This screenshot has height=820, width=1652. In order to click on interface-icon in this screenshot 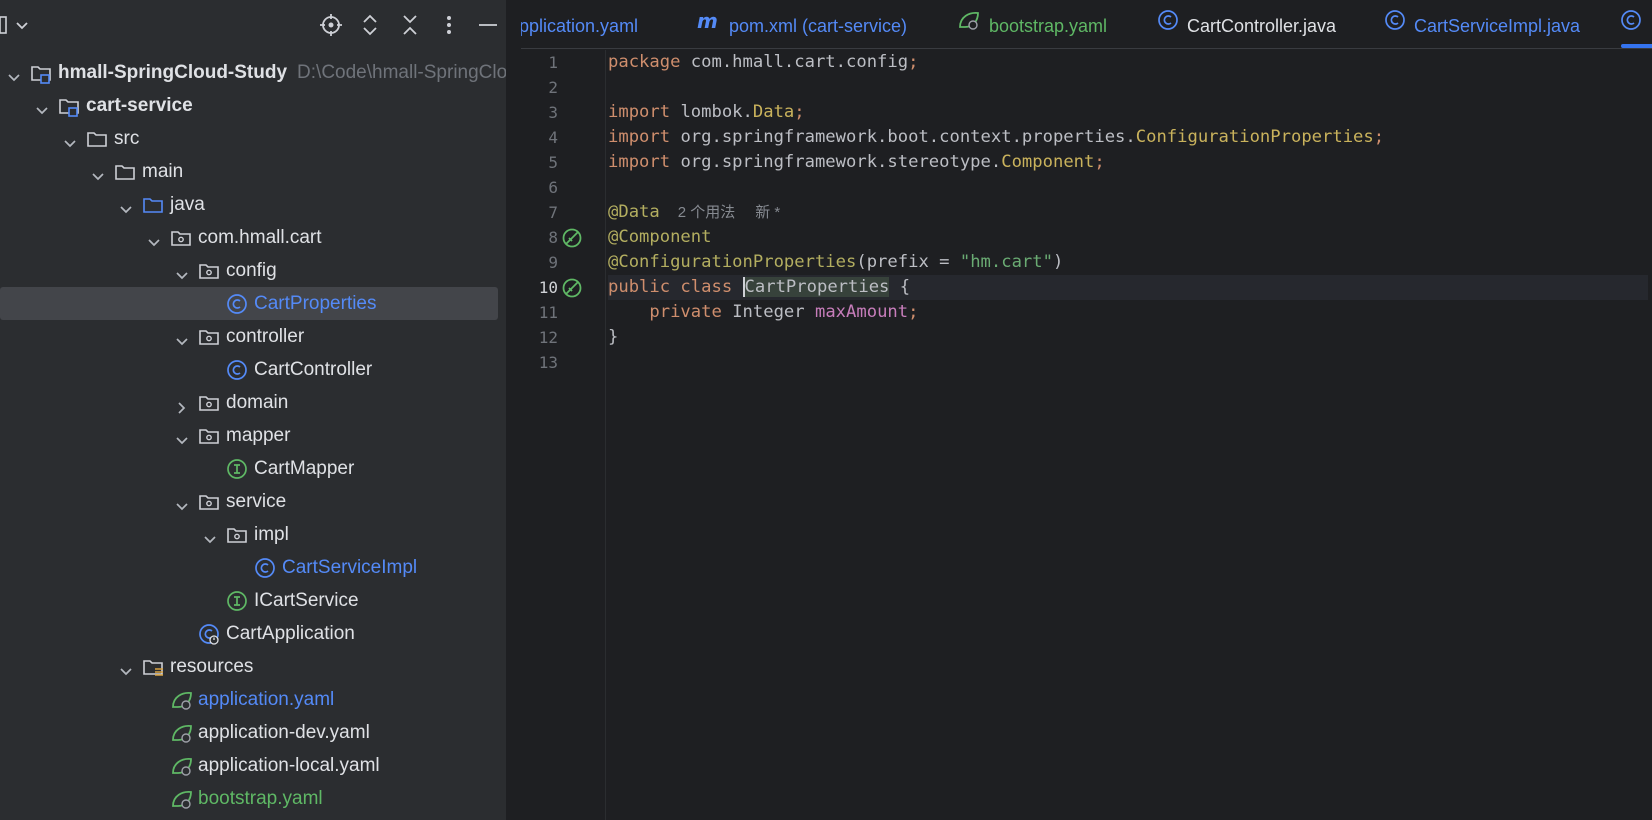, I will do `click(237, 469)`.